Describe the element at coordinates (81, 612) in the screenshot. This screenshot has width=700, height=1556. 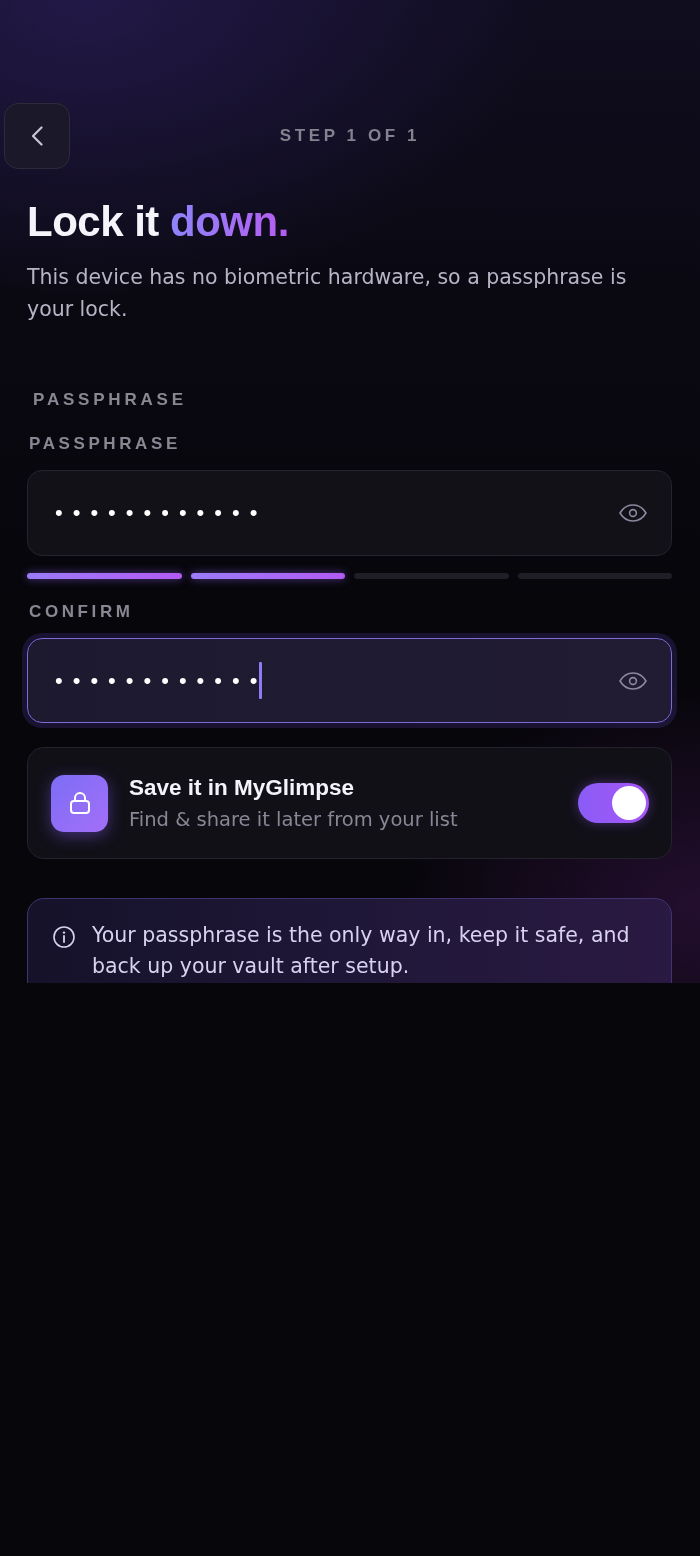
I see `field-label: CONFIRM` at that location.